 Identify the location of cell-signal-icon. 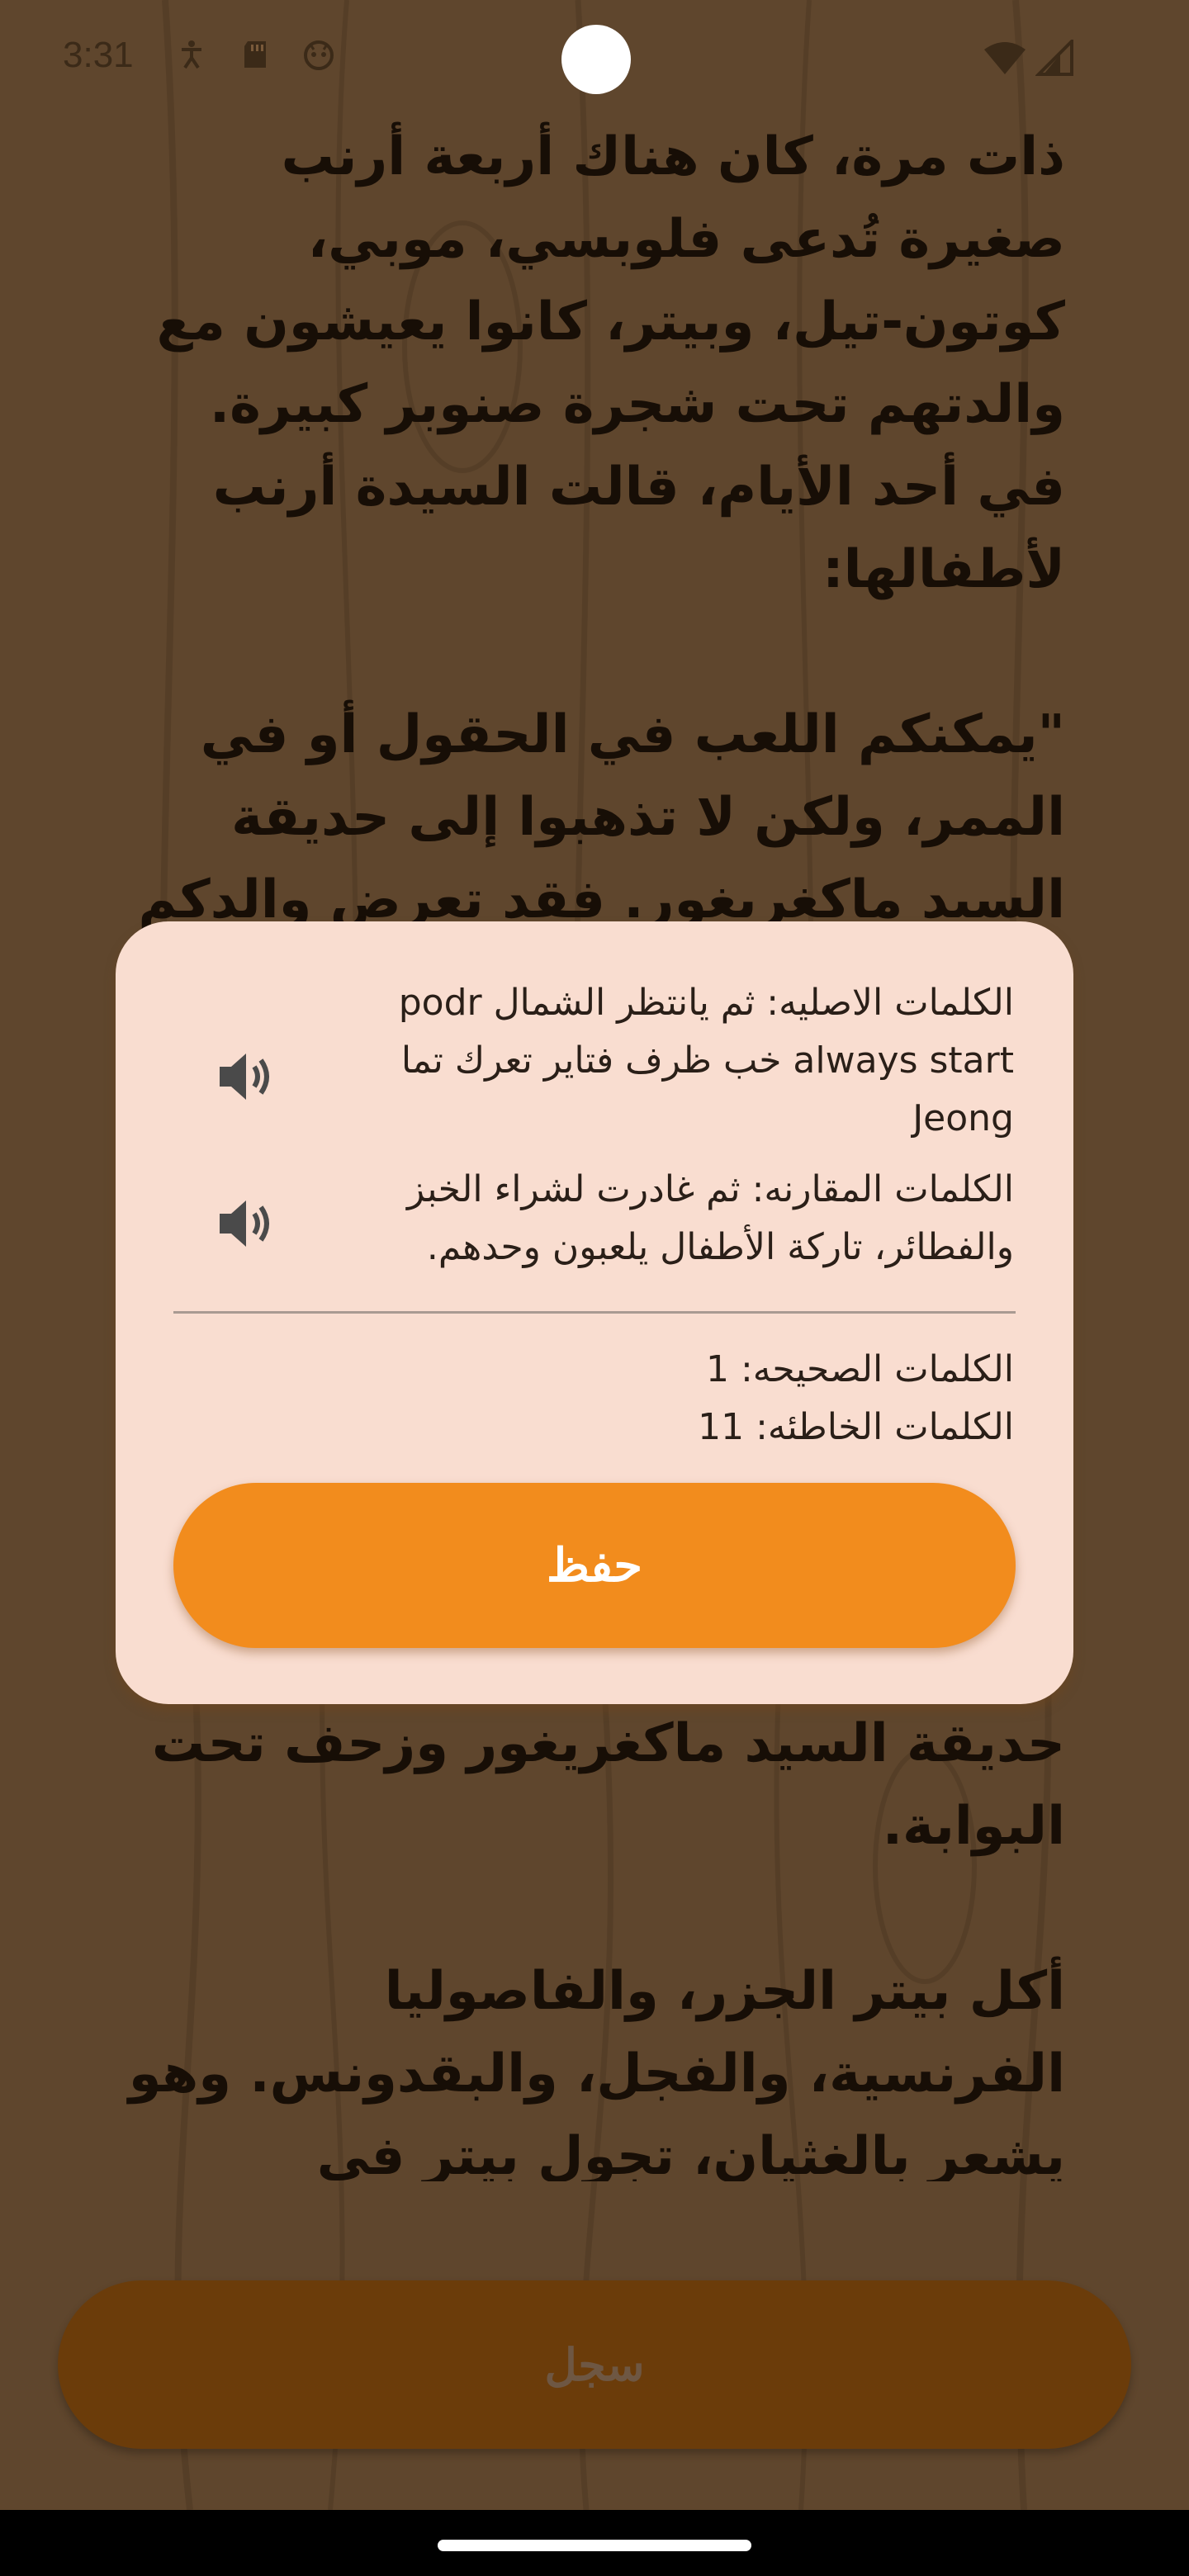
(1054, 58).